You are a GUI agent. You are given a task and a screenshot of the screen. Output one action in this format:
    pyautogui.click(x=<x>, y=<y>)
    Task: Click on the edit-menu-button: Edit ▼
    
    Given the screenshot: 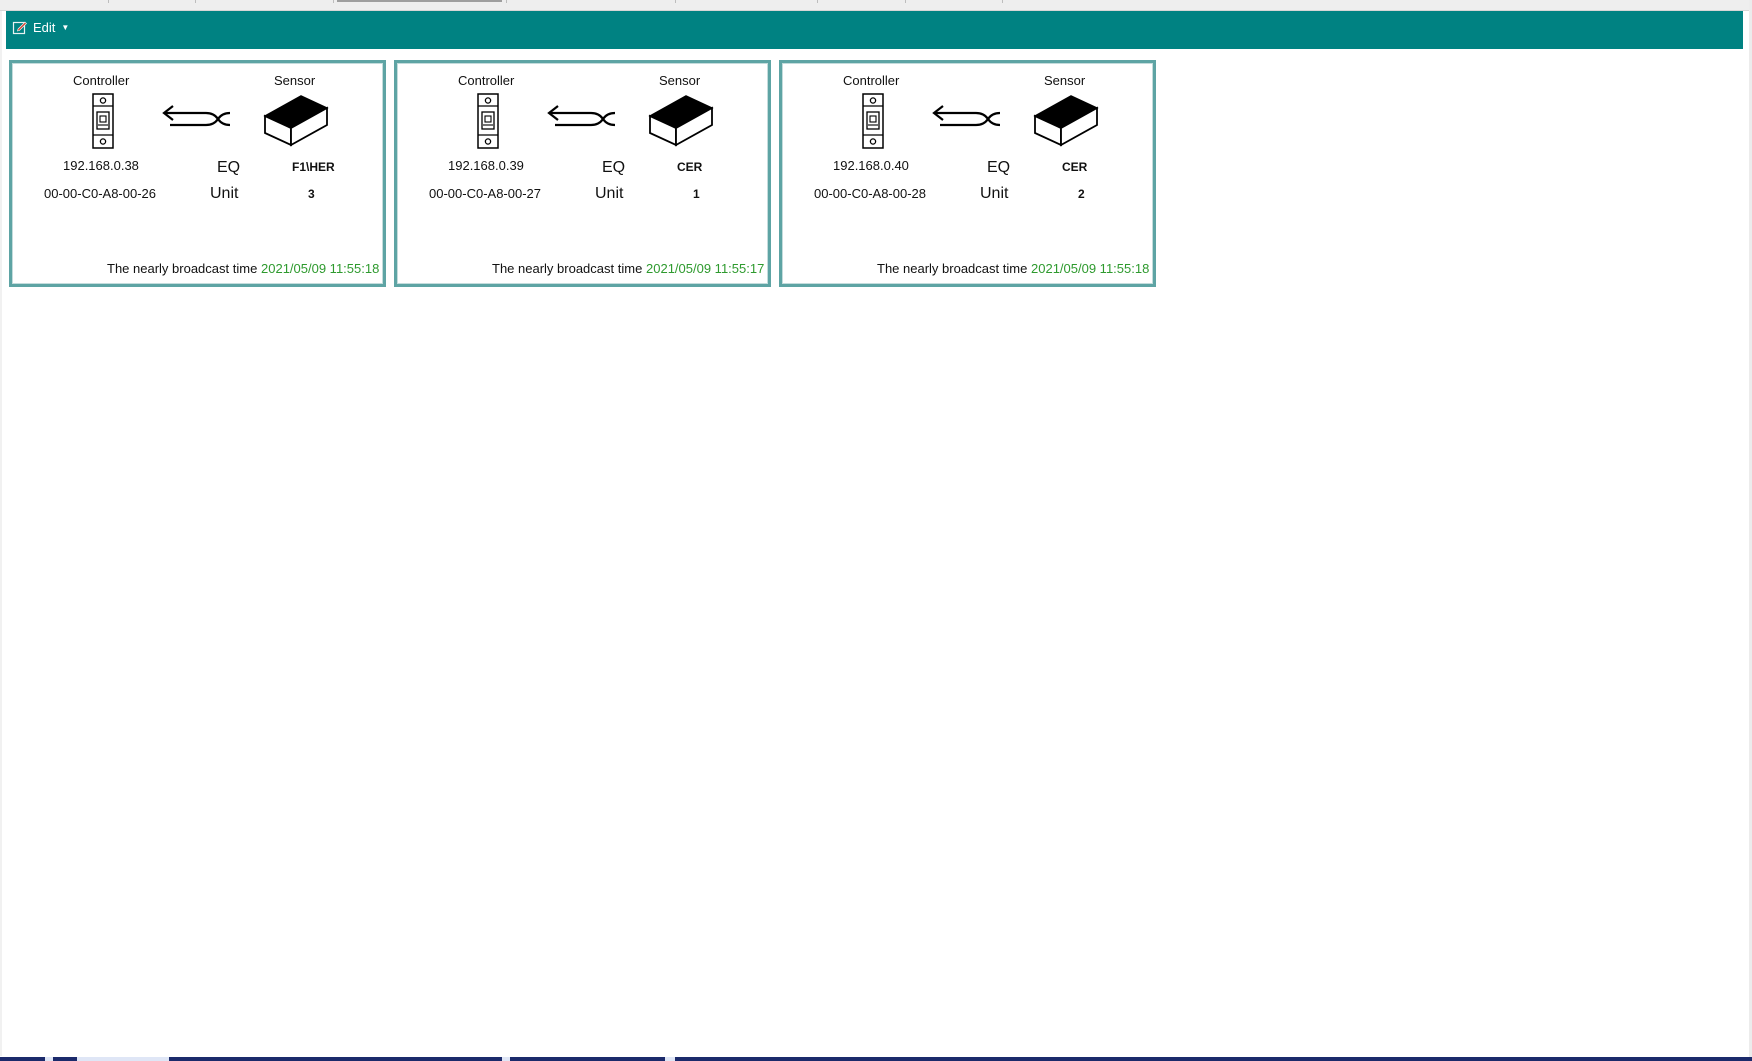 What is the action you would take?
    pyautogui.click(x=40, y=27)
    